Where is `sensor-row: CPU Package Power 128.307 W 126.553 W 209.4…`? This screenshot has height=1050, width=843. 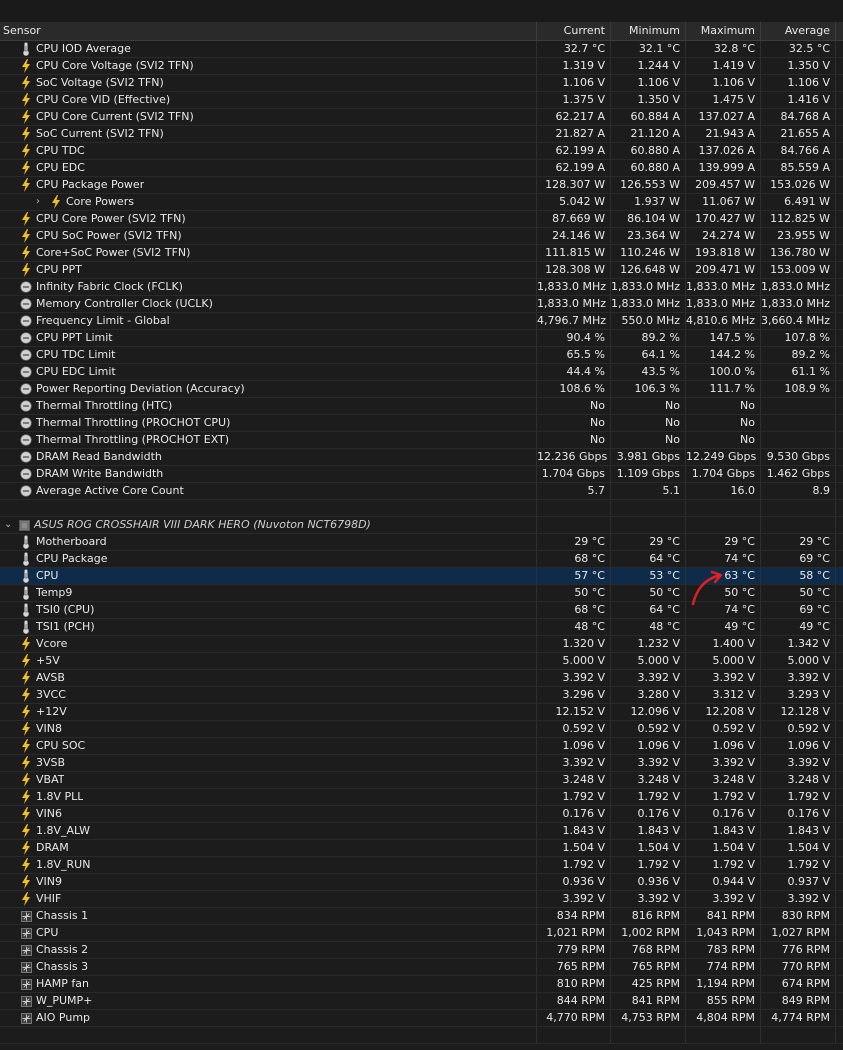
sensor-row: CPU Package Power 128.307 W 126.553 W 209.4… is located at coordinates (421, 185).